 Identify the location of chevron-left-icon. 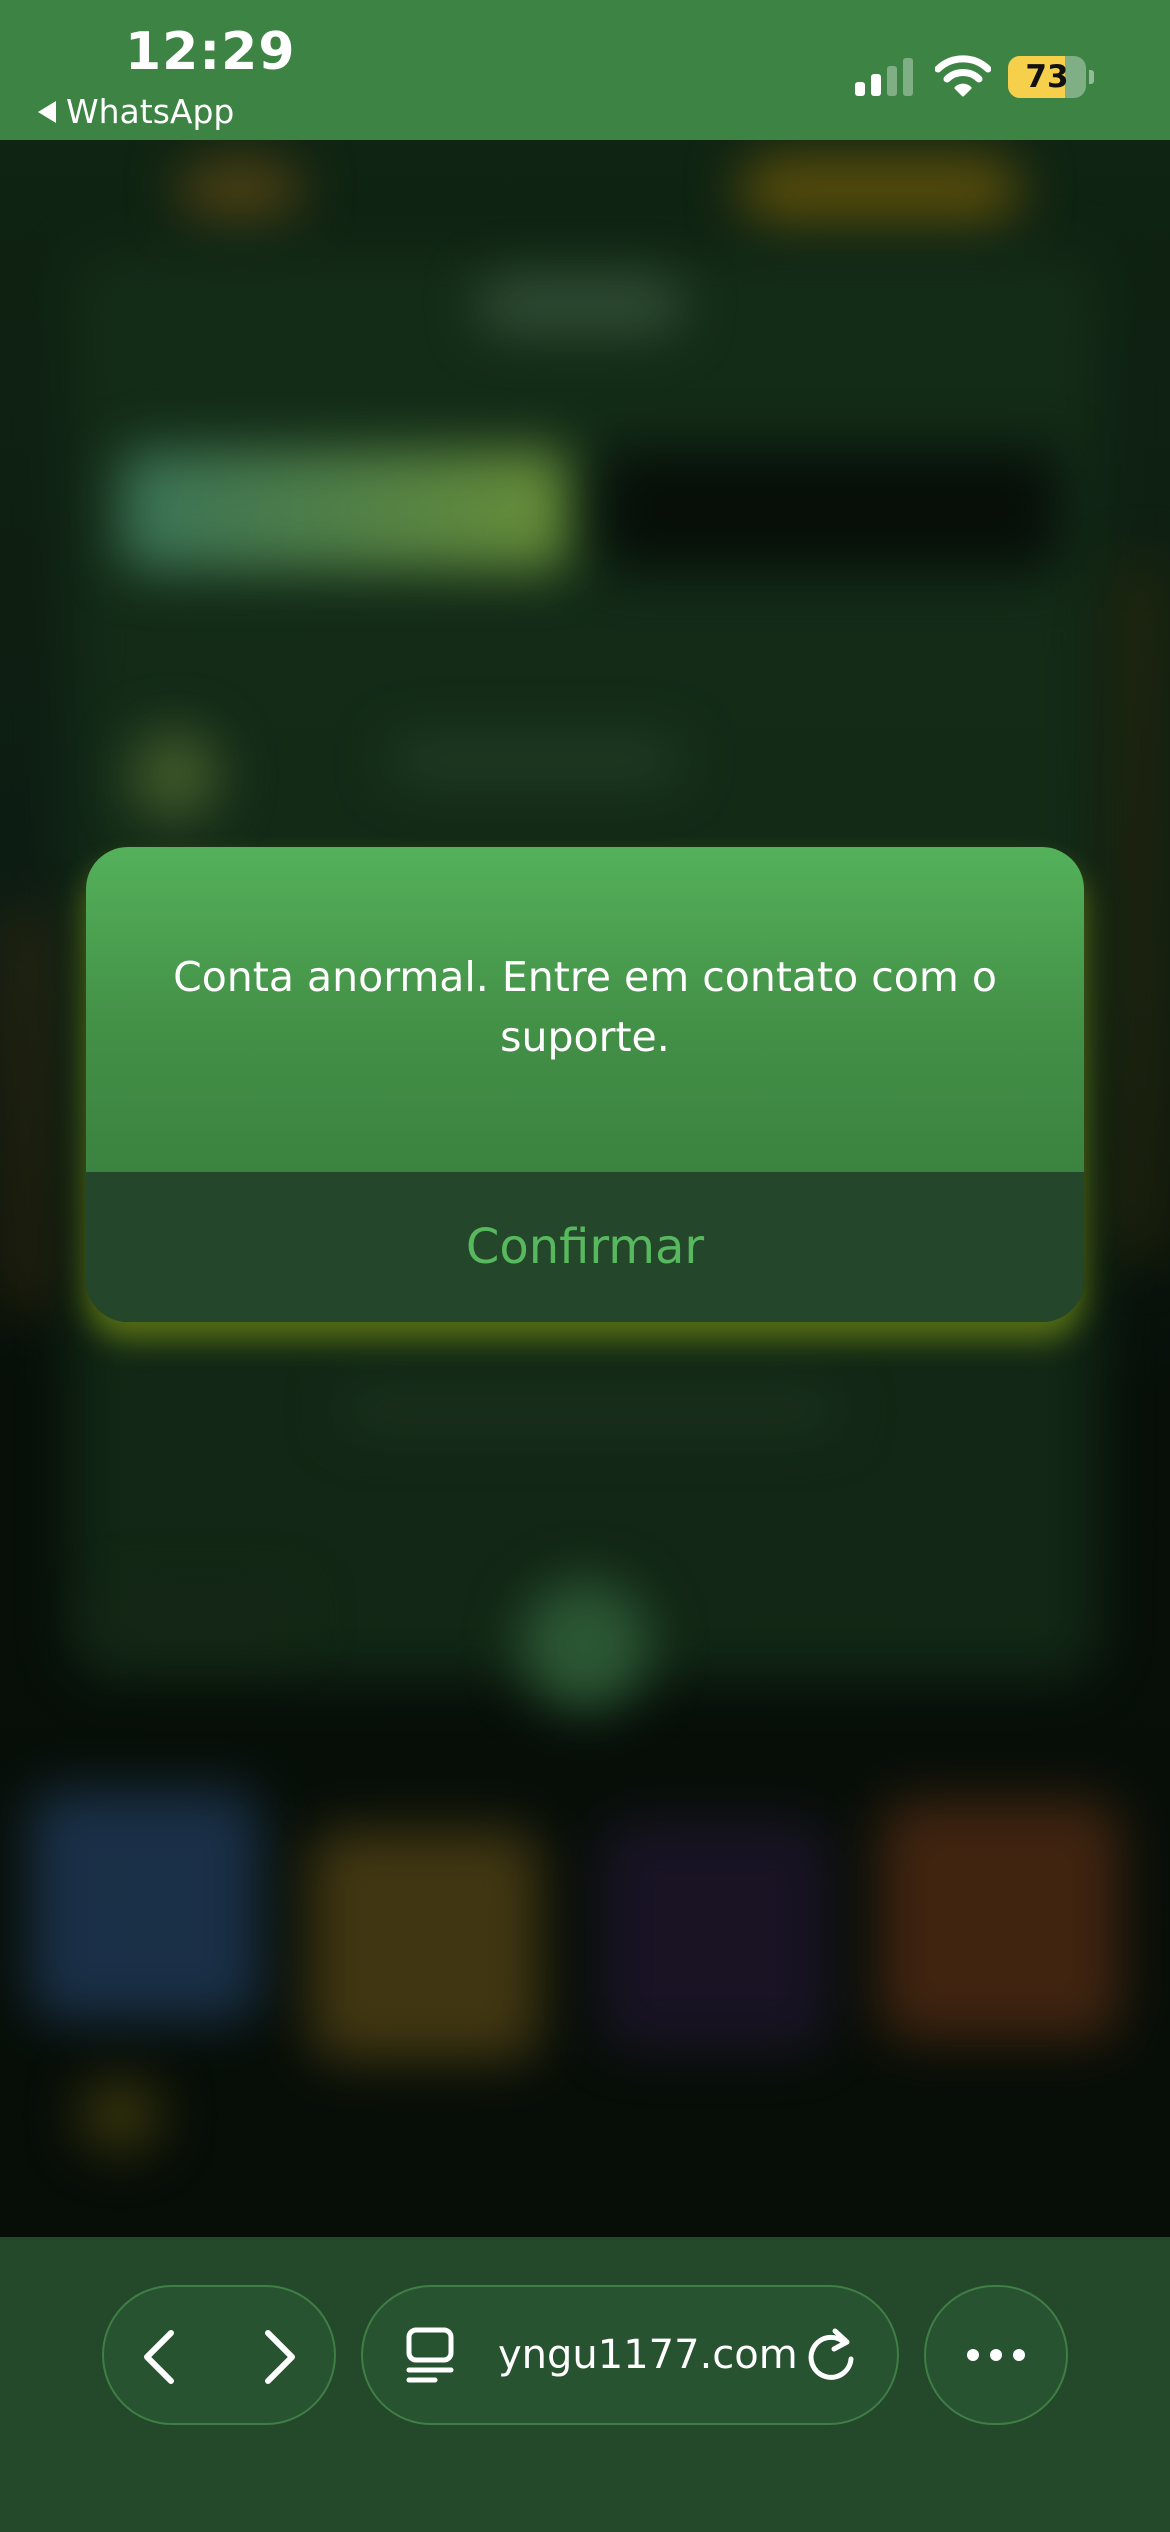
(159, 2357).